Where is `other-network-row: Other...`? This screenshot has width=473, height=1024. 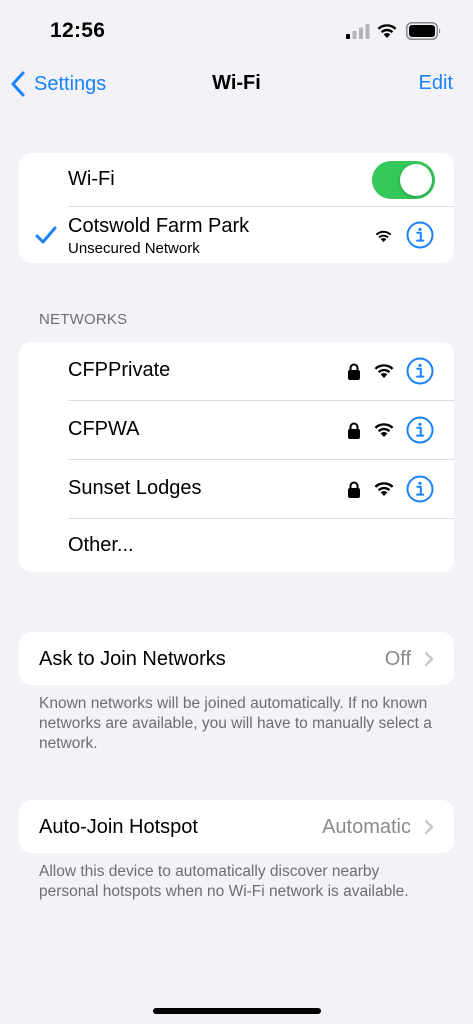
other-network-row: Other... is located at coordinates (236, 545).